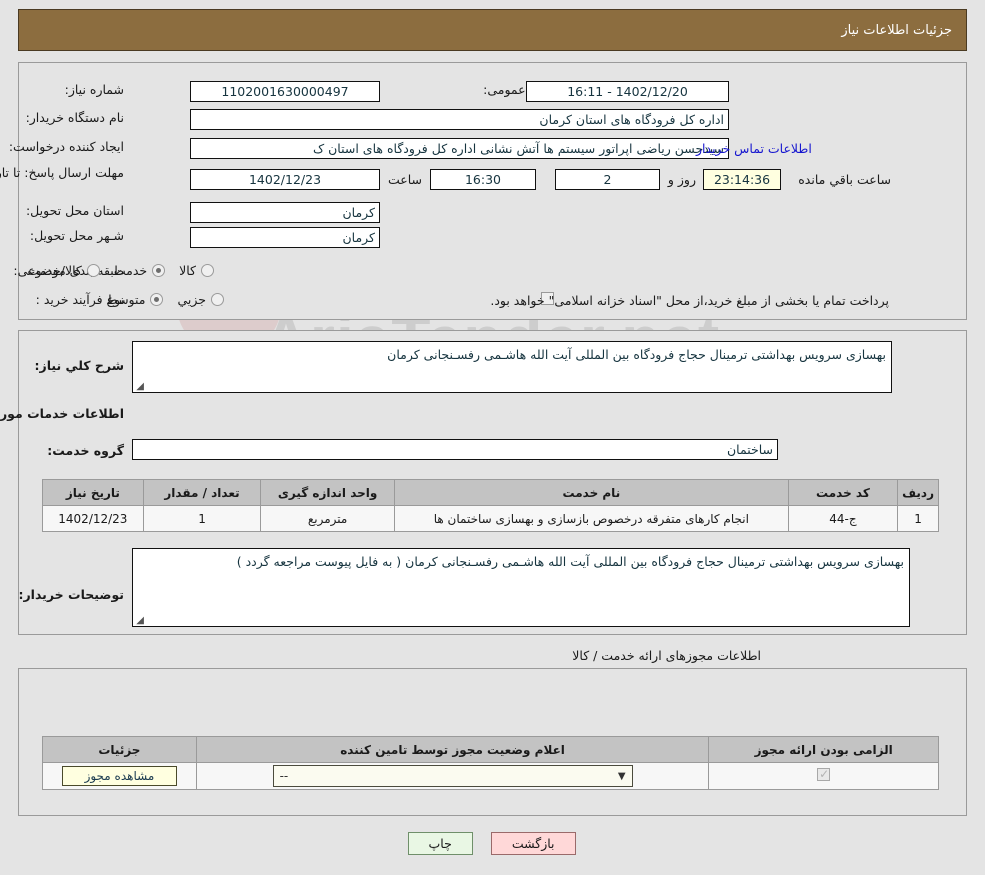 Image resolution: width=985 pixels, height=875 pixels. Describe the element at coordinates (441, 843) in the screenshot. I see `print-button: چاپ` at that location.